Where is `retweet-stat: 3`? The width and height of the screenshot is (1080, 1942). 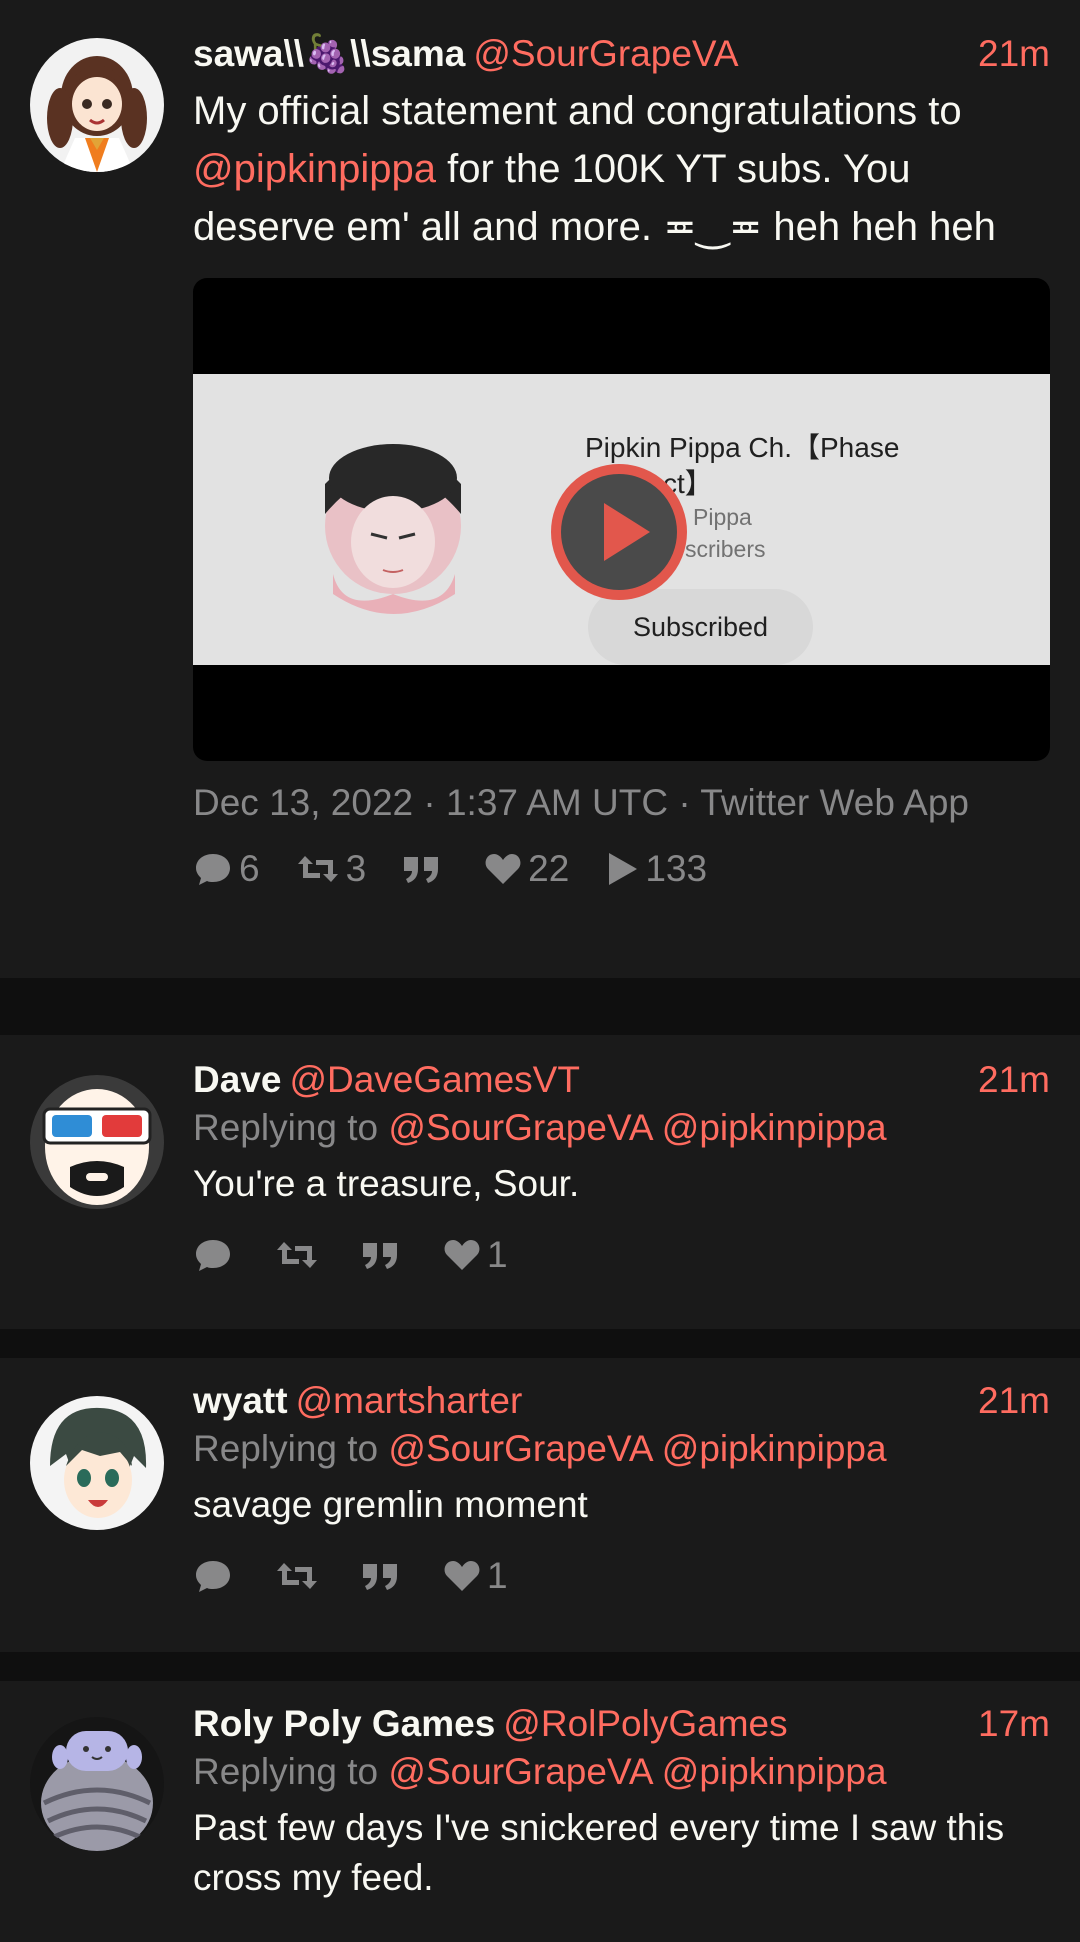
retweet-stat: 3 is located at coordinates (331, 869).